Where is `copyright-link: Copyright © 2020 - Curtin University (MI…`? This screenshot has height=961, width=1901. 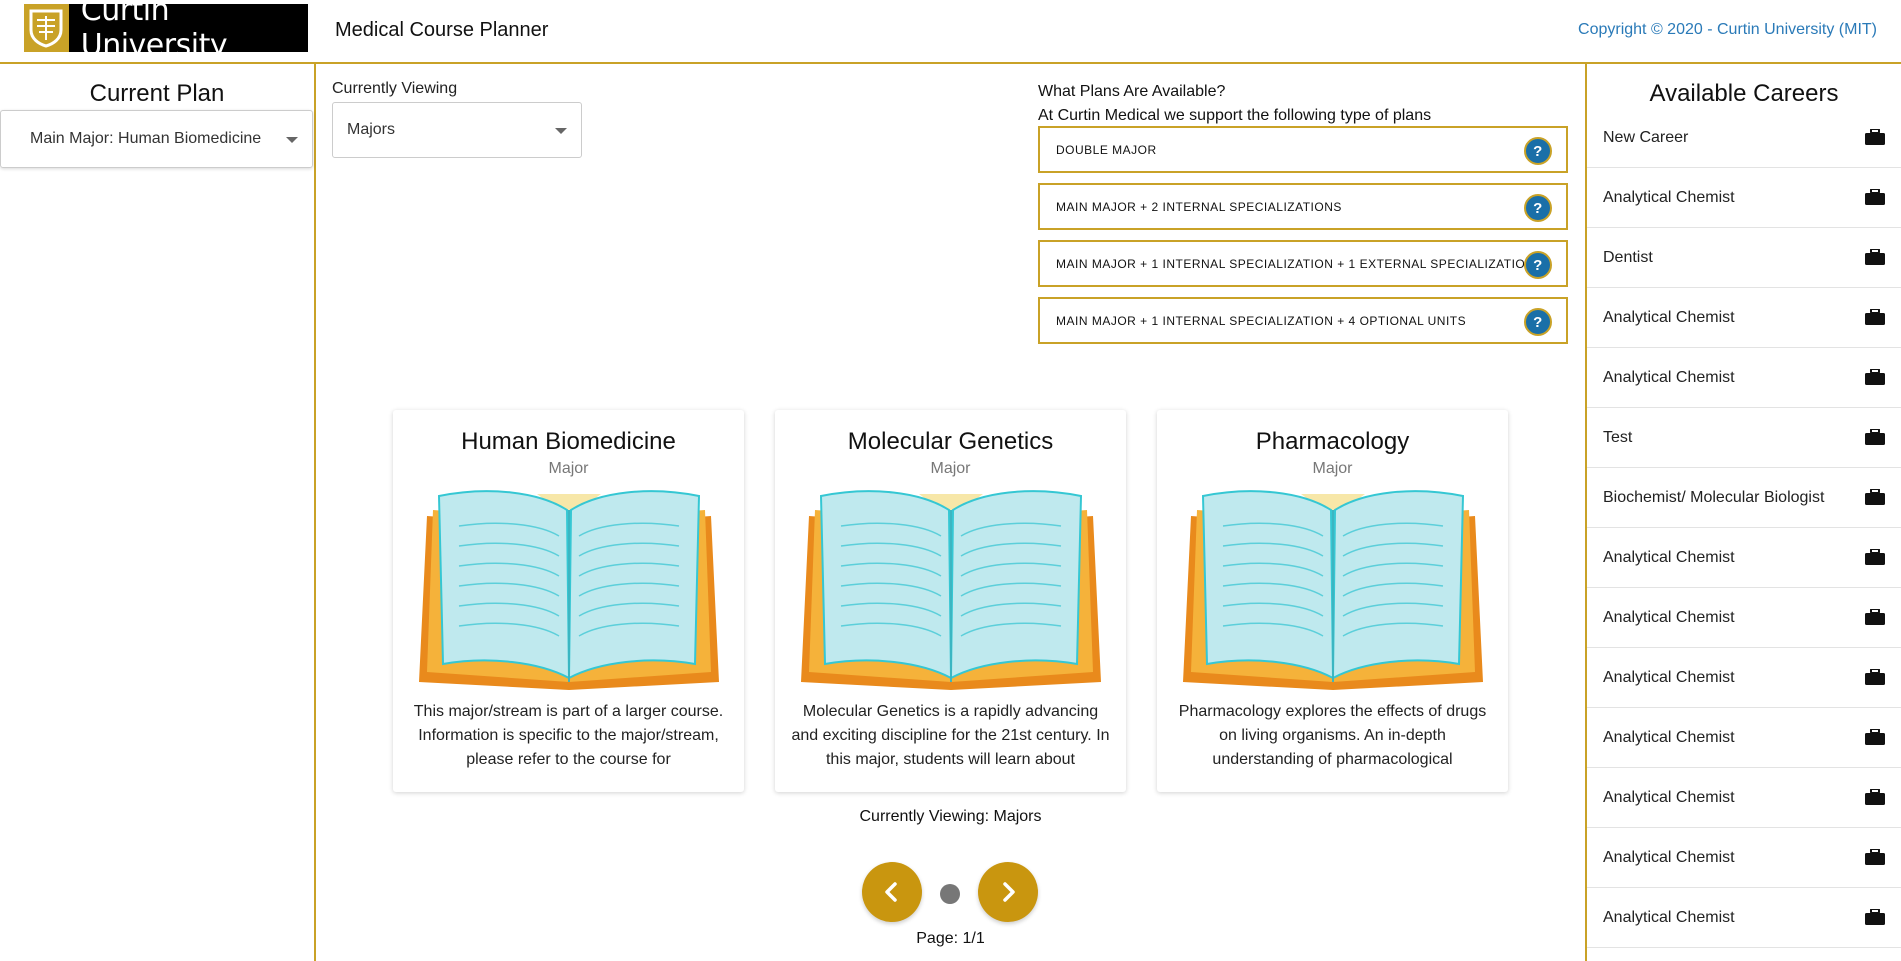
copyright-link: Copyright © 2020 - Curtin University (MI… is located at coordinates (1727, 30).